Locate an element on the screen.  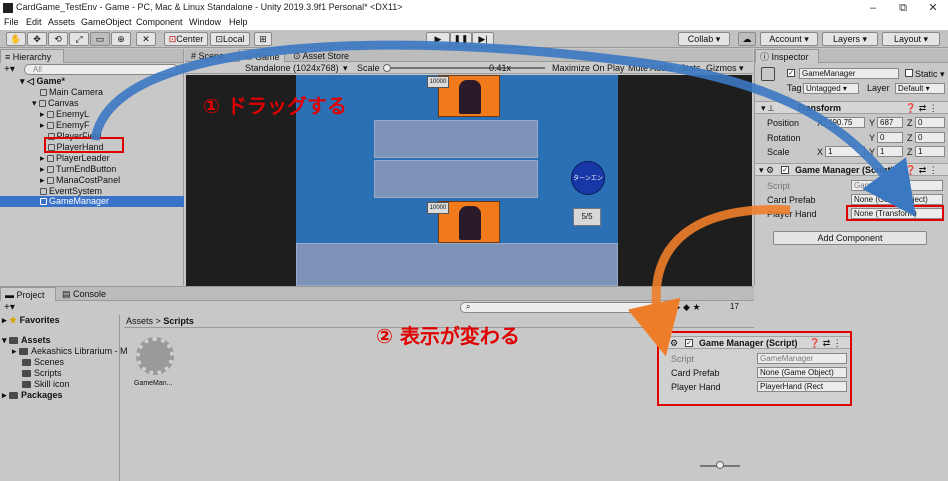
menu-file: File is located at coordinates (11, 22).